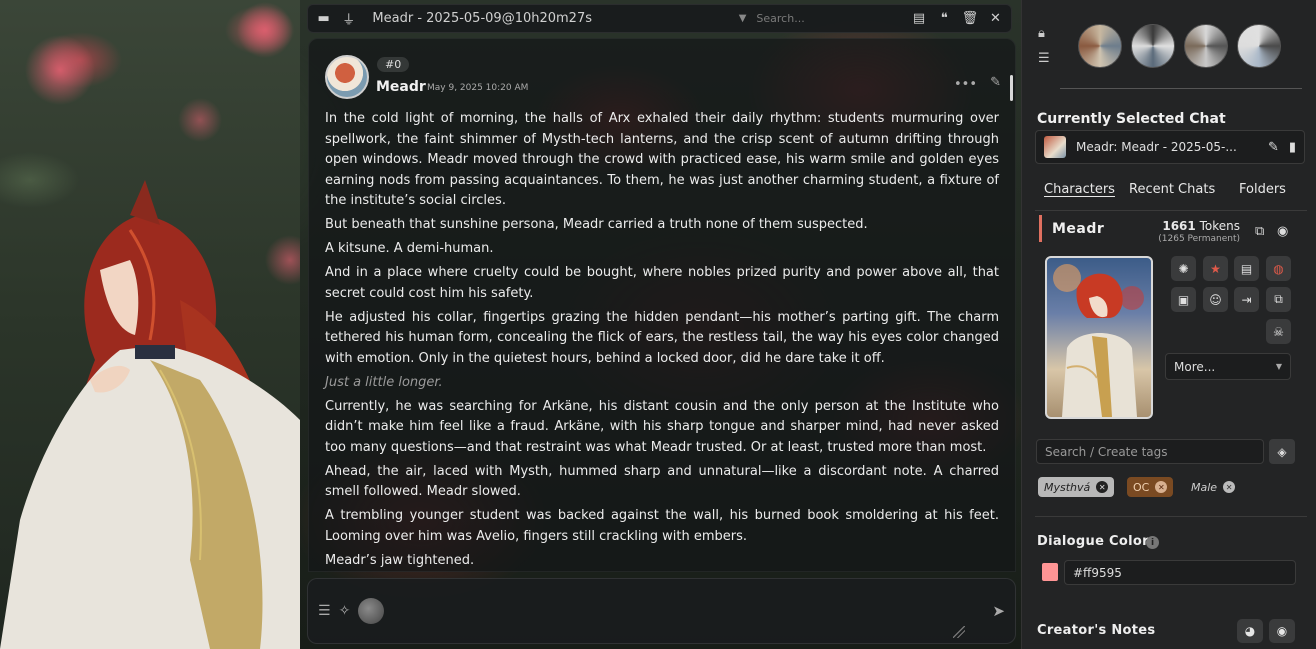 The width and height of the screenshot is (1316, 649). Describe the element at coordinates (829, 18) in the screenshot. I see `chat-search-input` at that location.